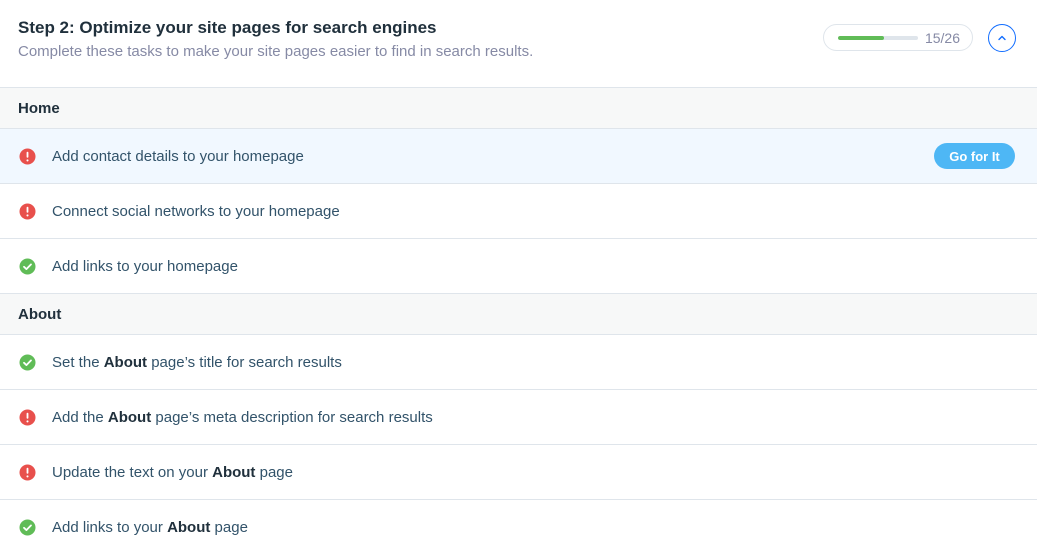 The width and height of the screenshot is (1037, 556). What do you see at coordinates (132, 472) in the screenshot?
I see `task-text-pre: Update the text on your` at bounding box center [132, 472].